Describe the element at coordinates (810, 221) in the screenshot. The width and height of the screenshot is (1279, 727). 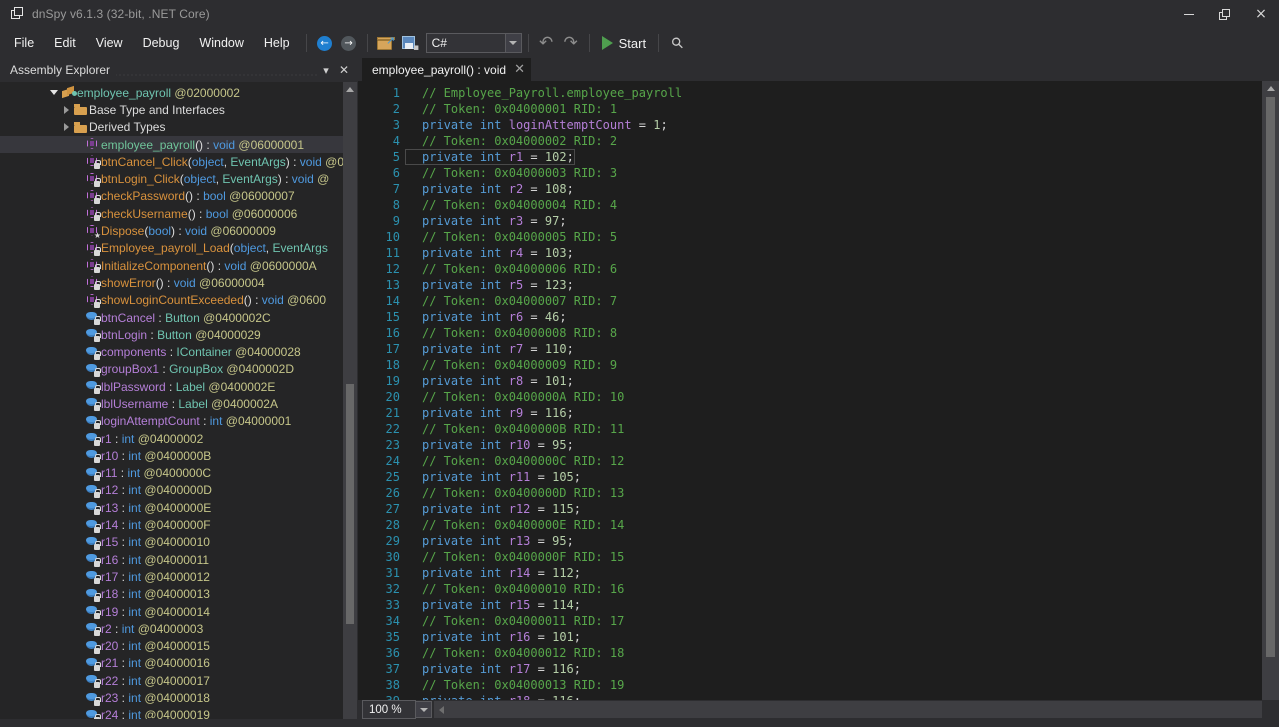
I see `code-line: 9 private int r3 = 97;` at that location.